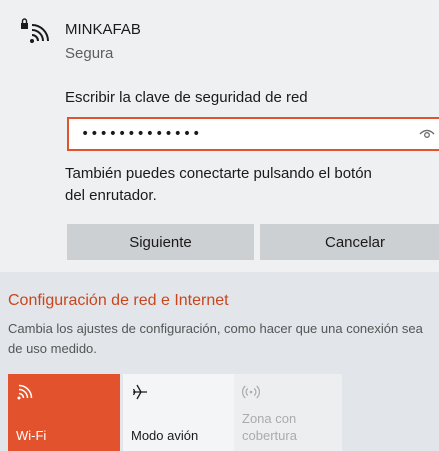 Image resolution: width=439 pixels, height=451 pixels. I want to click on wifi-lock-icon, so click(35, 30).